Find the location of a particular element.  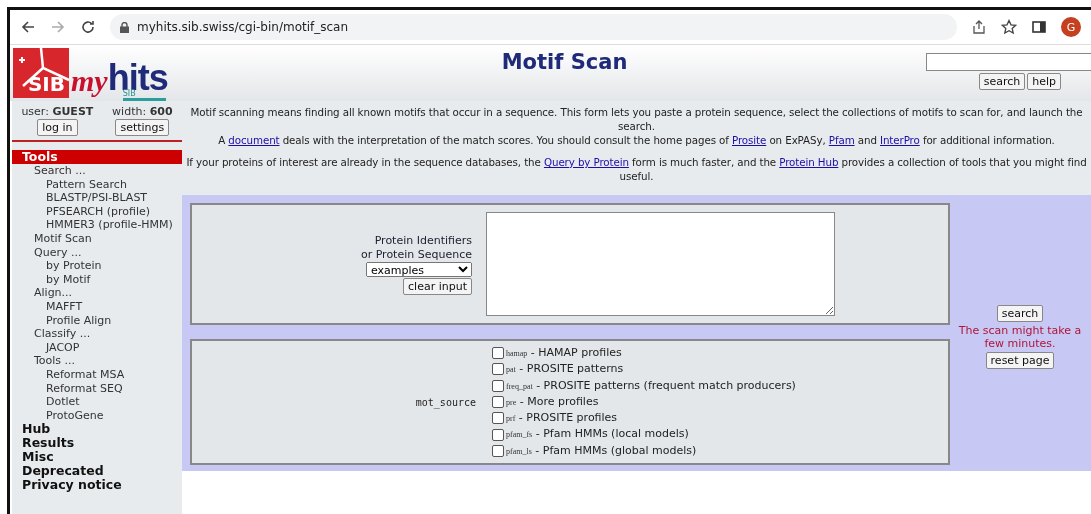

input-label: or Protein Sequence is located at coordinates (416, 254).